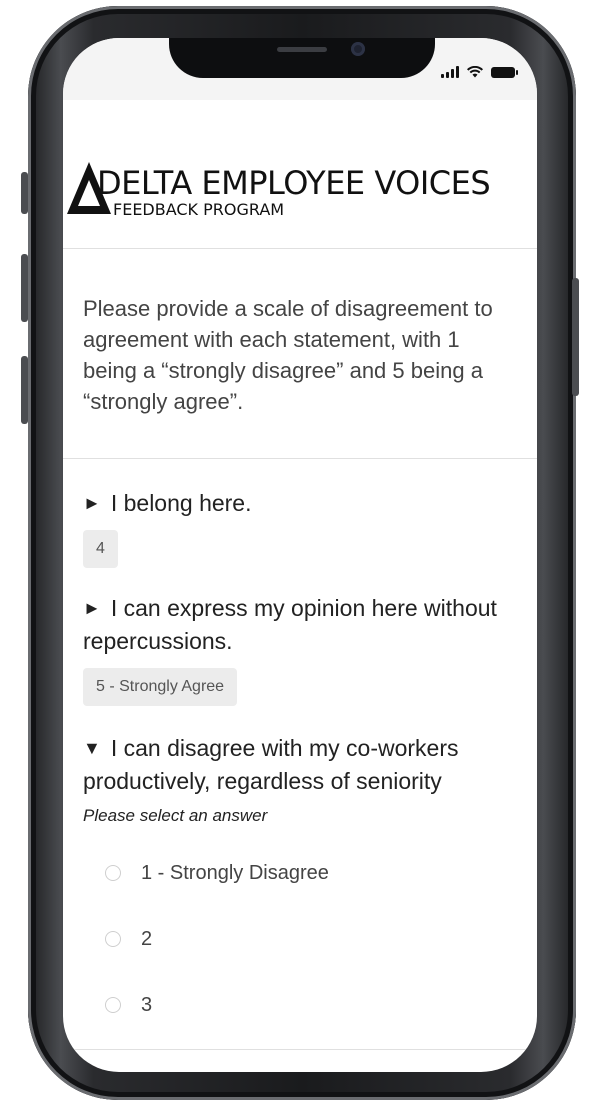 This screenshot has width=600, height=1110. I want to click on collapse-arrow-icon: ▼, so click(92, 748).